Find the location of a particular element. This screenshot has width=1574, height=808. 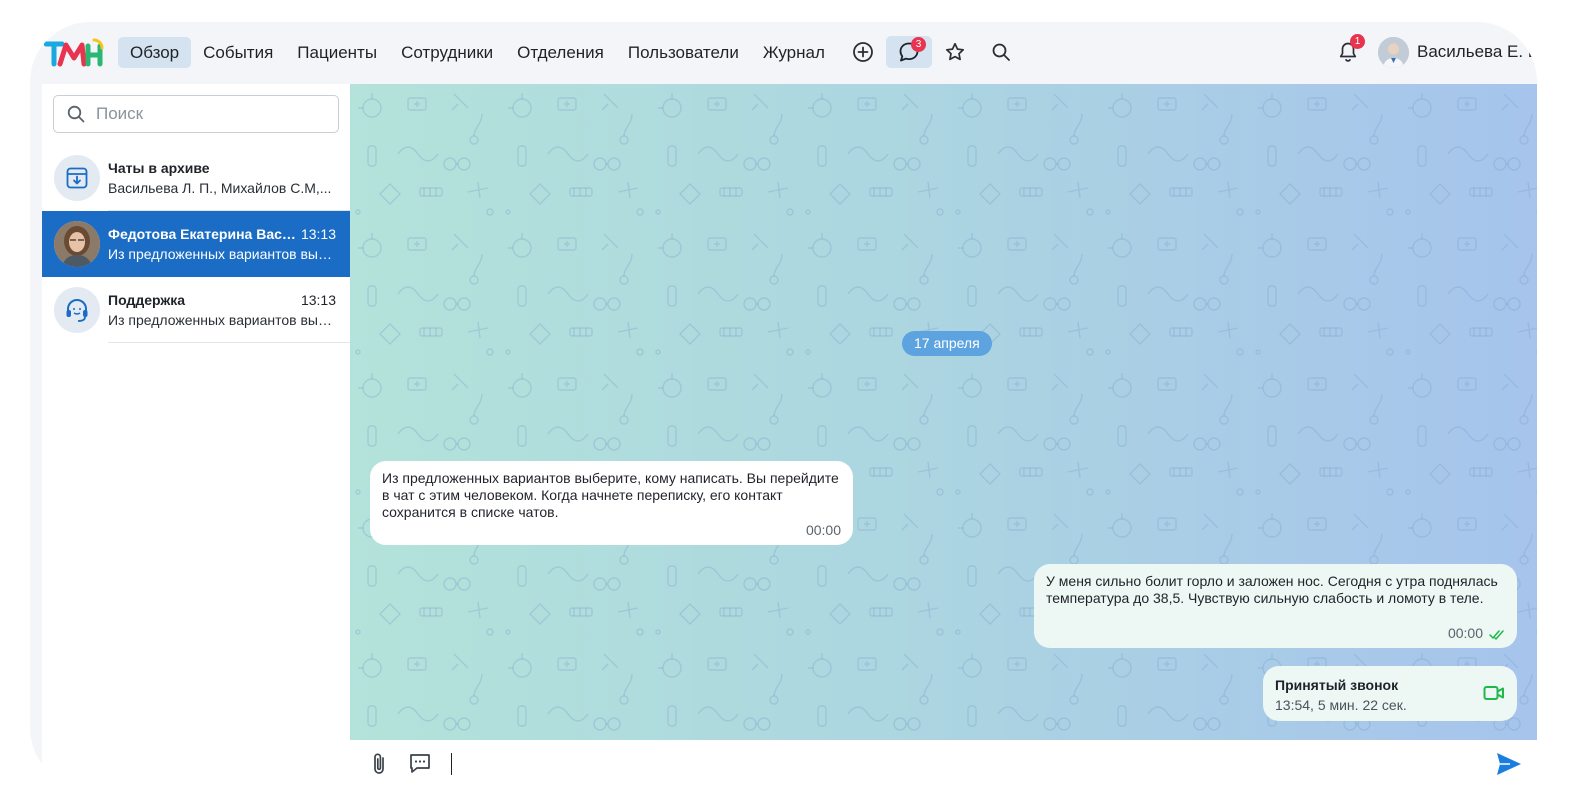

nav-patients: Пациенты is located at coordinates (337, 52).